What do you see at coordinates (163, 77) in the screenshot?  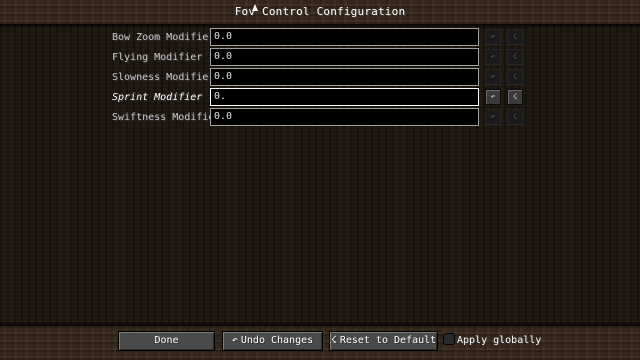 I see `setting-label: Slowness Modifier` at bounding box center [163, 77].